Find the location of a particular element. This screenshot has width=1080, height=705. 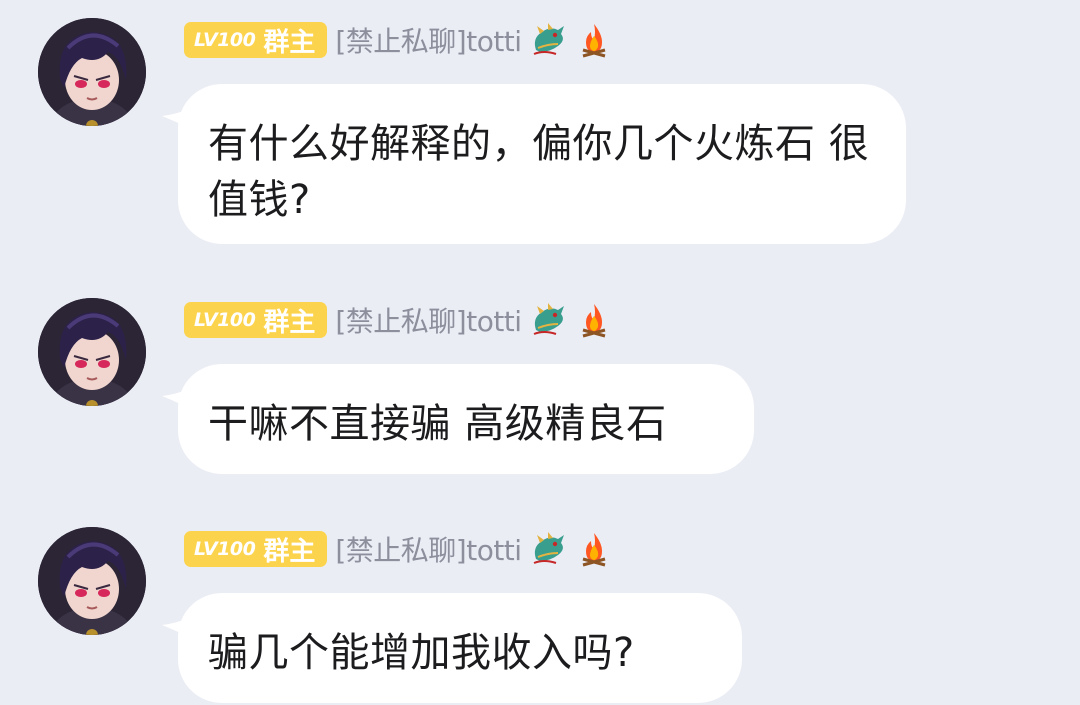

message-bubble: 骗几个能增加我收入吗? is located at coordinates (460, 648).